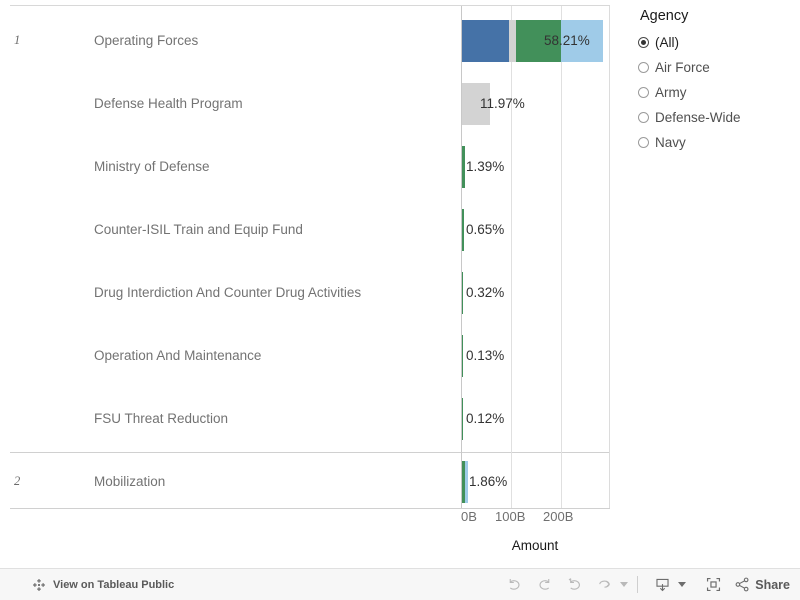 The height and width of the screenshot is (600, 800). Describe the element at coordinates (178, 355) in the screenshot. I see `row-label: Operation And Maintenance` at that location.